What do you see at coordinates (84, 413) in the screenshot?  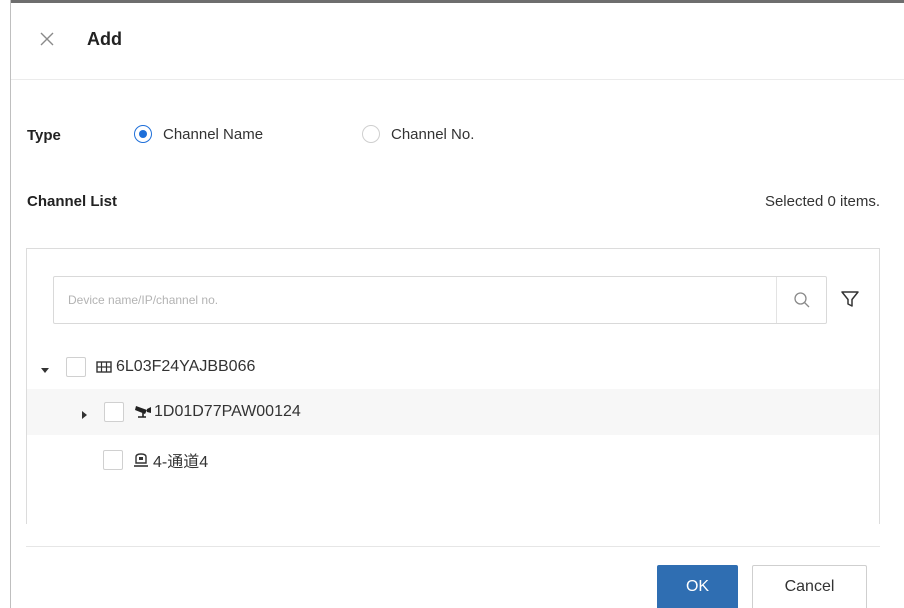 I see `caret-right-icon` at bounding box center [84, 413].